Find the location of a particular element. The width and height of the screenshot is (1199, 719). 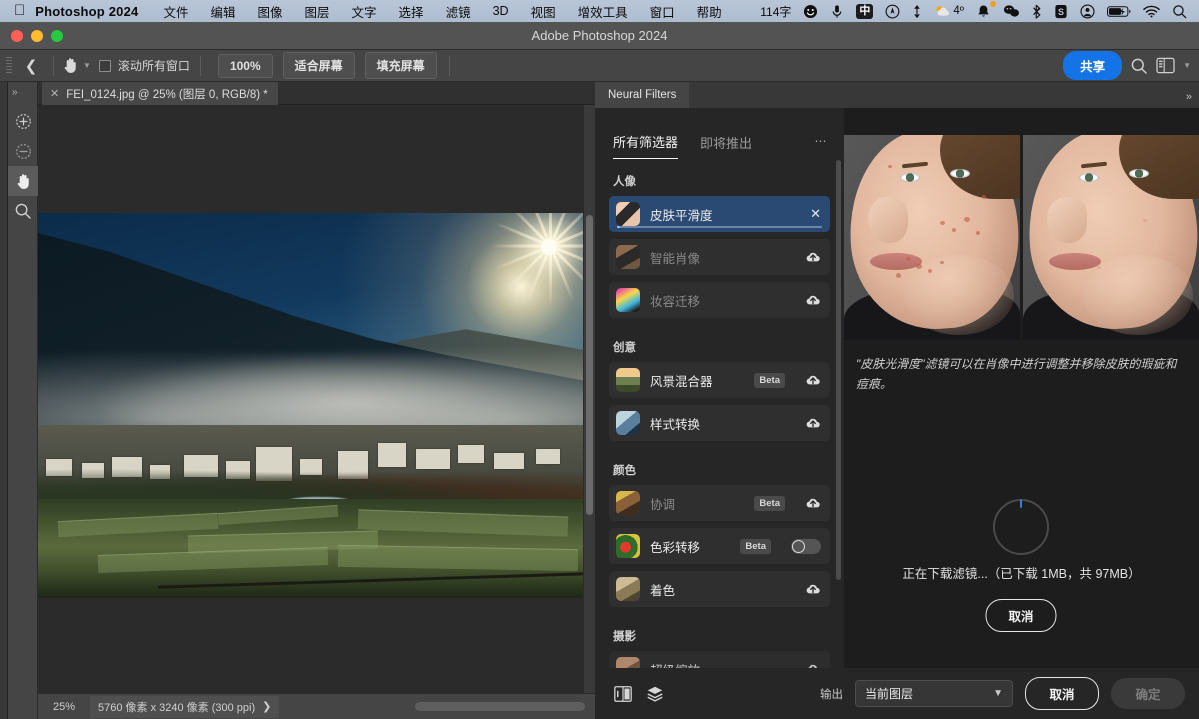

tab-all-filters: 所有筛选器 is located at coordinates (646, 145).